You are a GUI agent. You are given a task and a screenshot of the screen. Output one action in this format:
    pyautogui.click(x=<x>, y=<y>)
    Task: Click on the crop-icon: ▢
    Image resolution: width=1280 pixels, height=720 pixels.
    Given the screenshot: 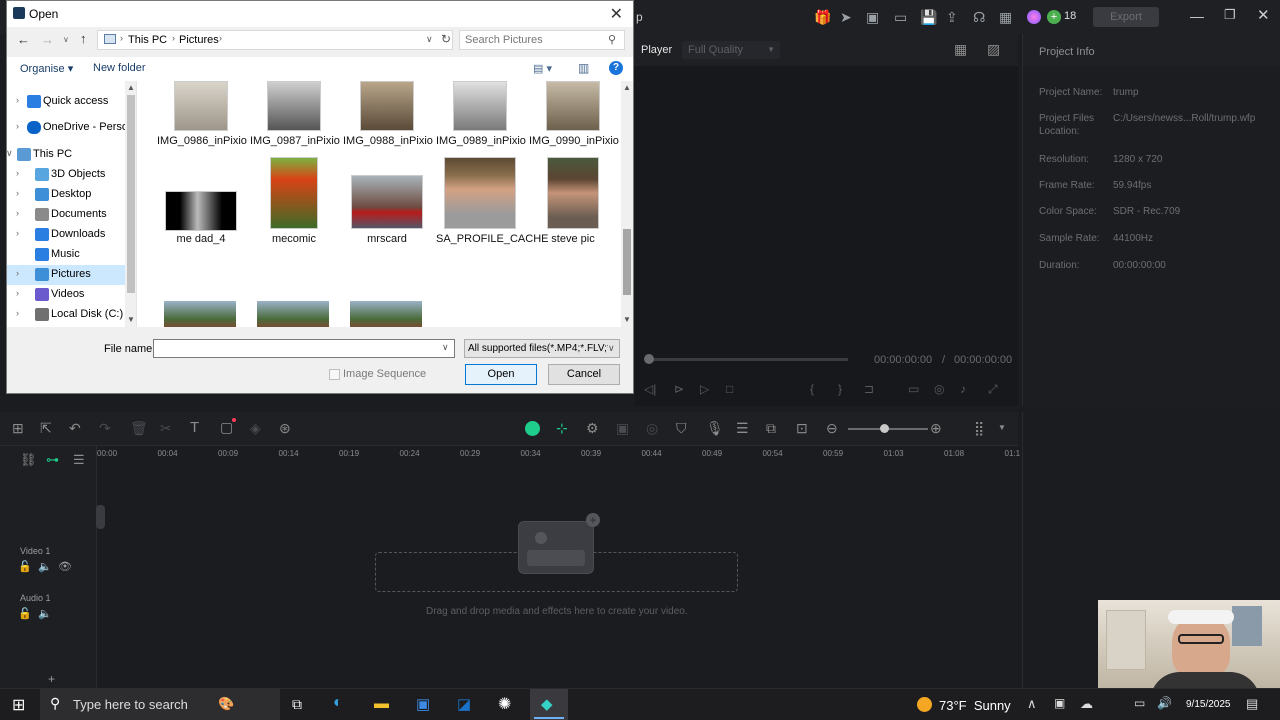 What is the action you would take?
    pyautogui.click(x=226, y=427)
    